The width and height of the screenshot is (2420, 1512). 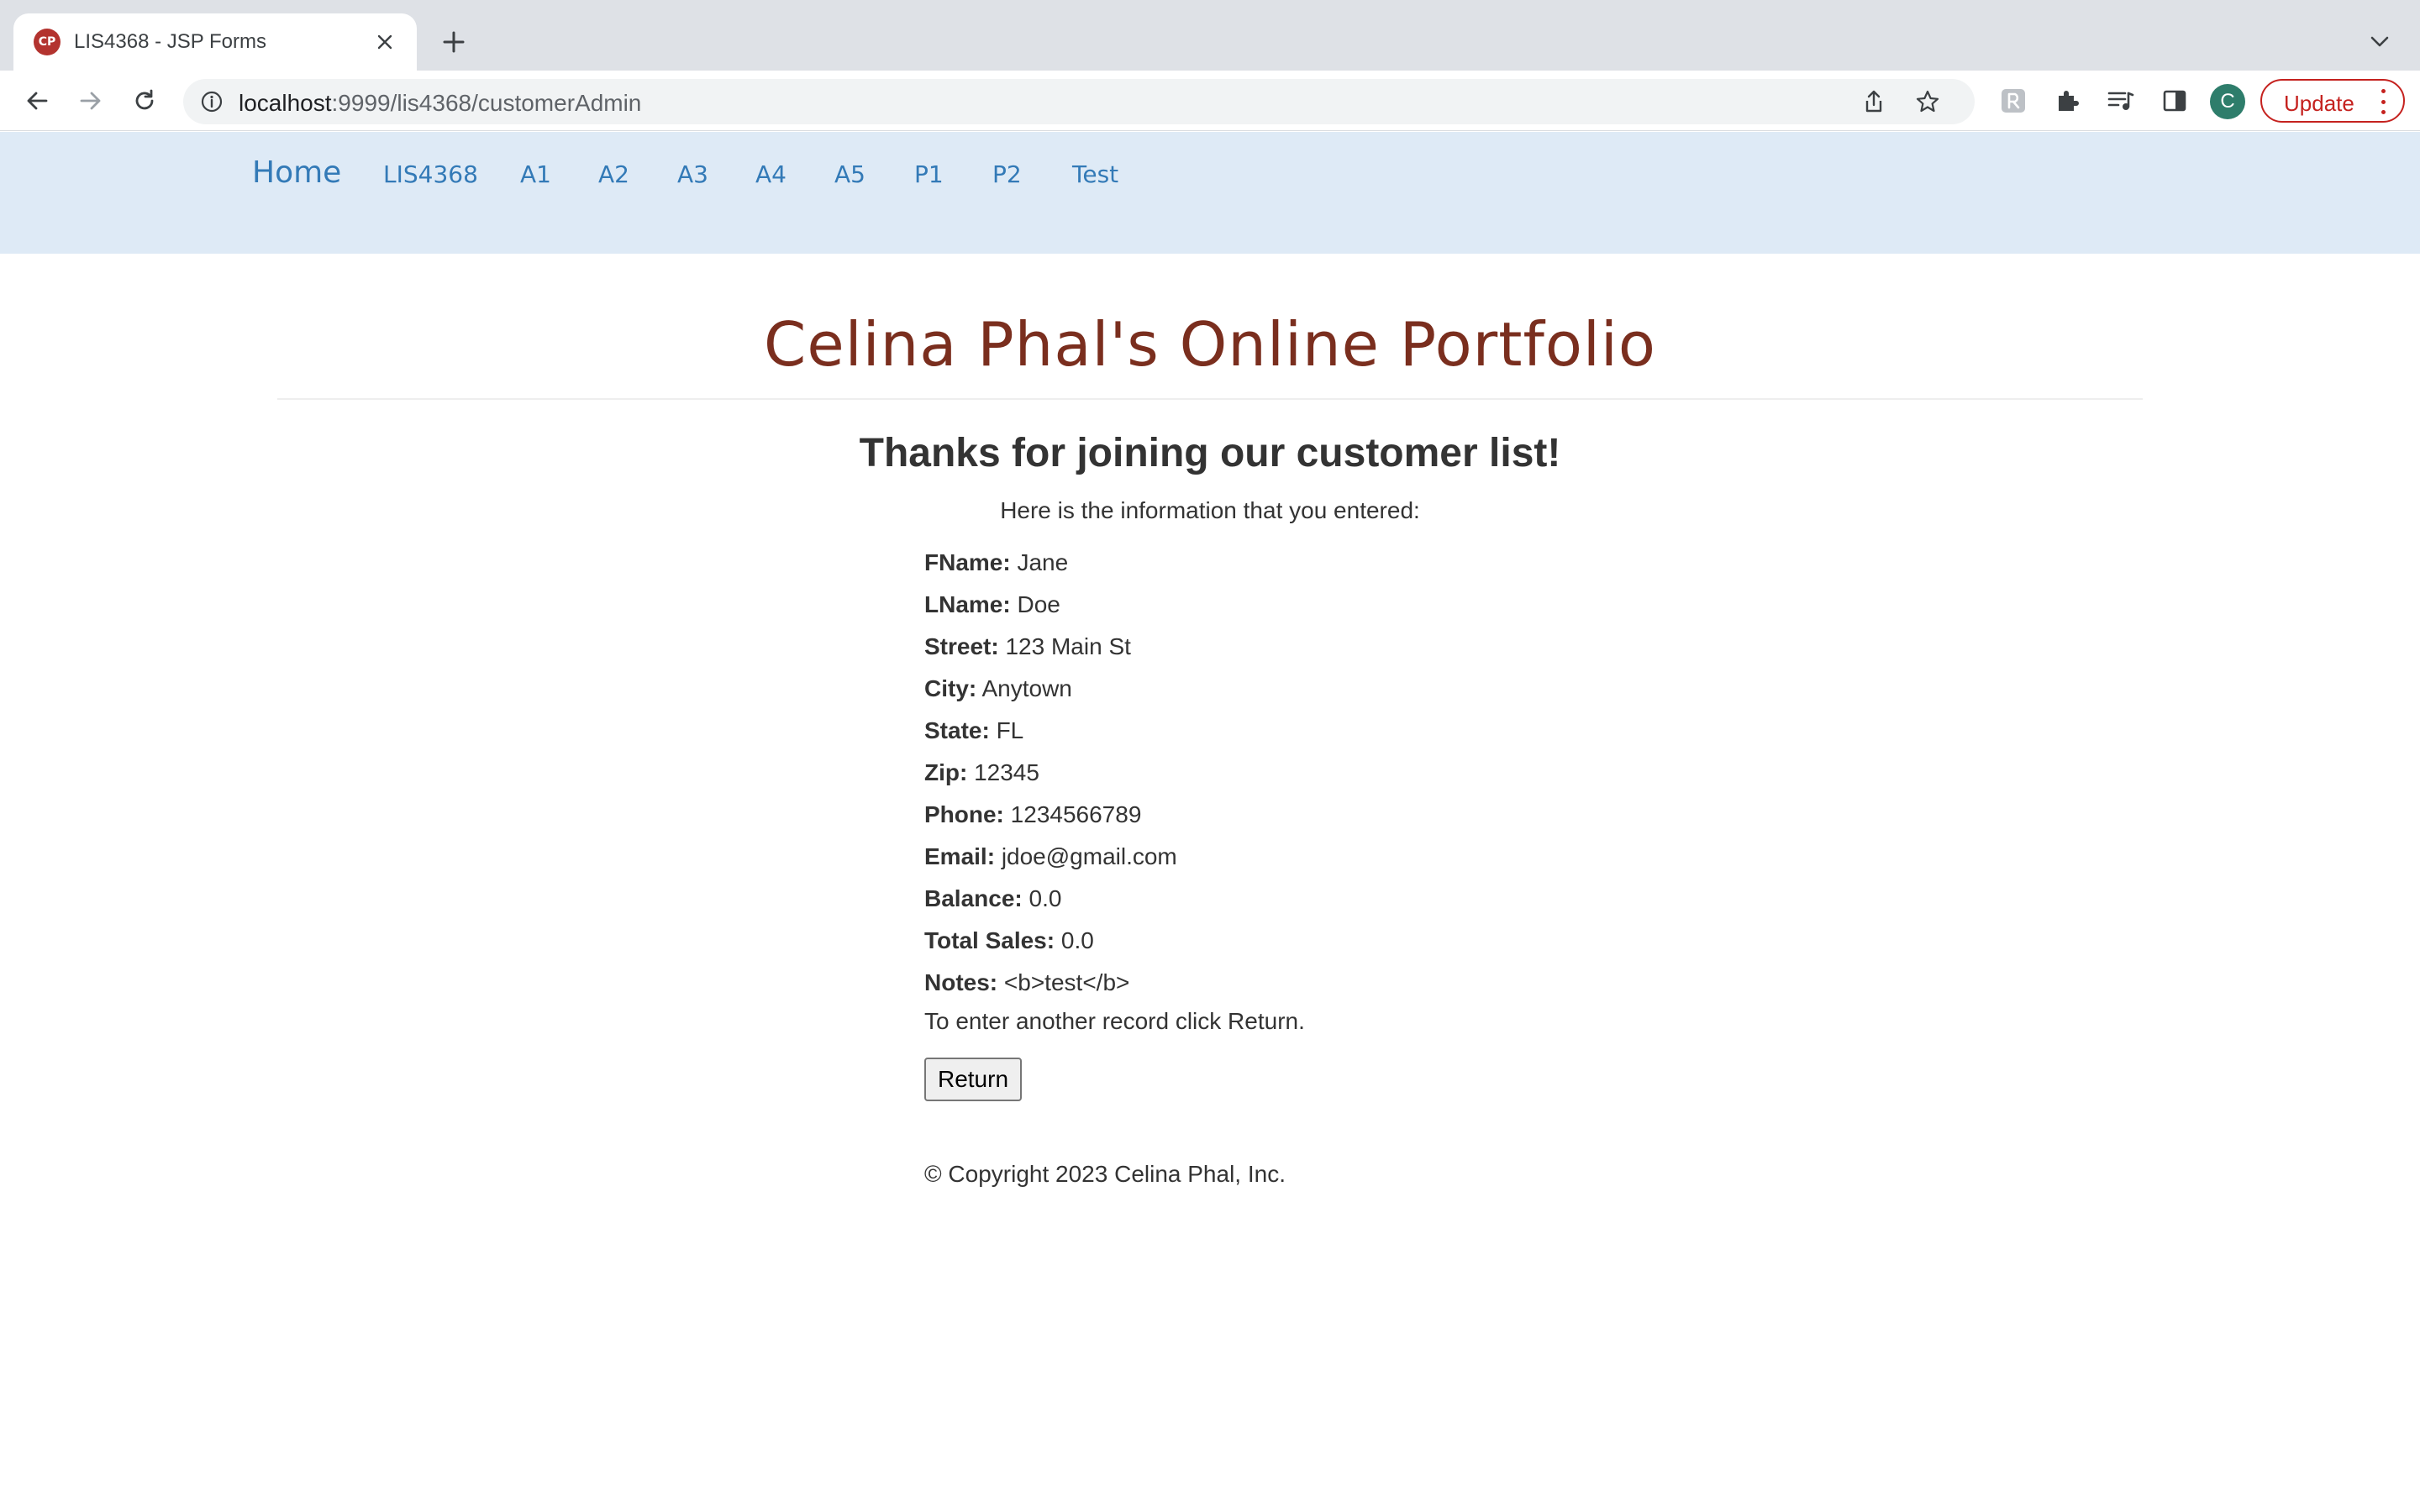 What do you see at coordinates (1079, 101) in the screenshot?
I see `address-bar: localhost:9999/lis4368/customerAdmin` at bounding box center [1079, 101].